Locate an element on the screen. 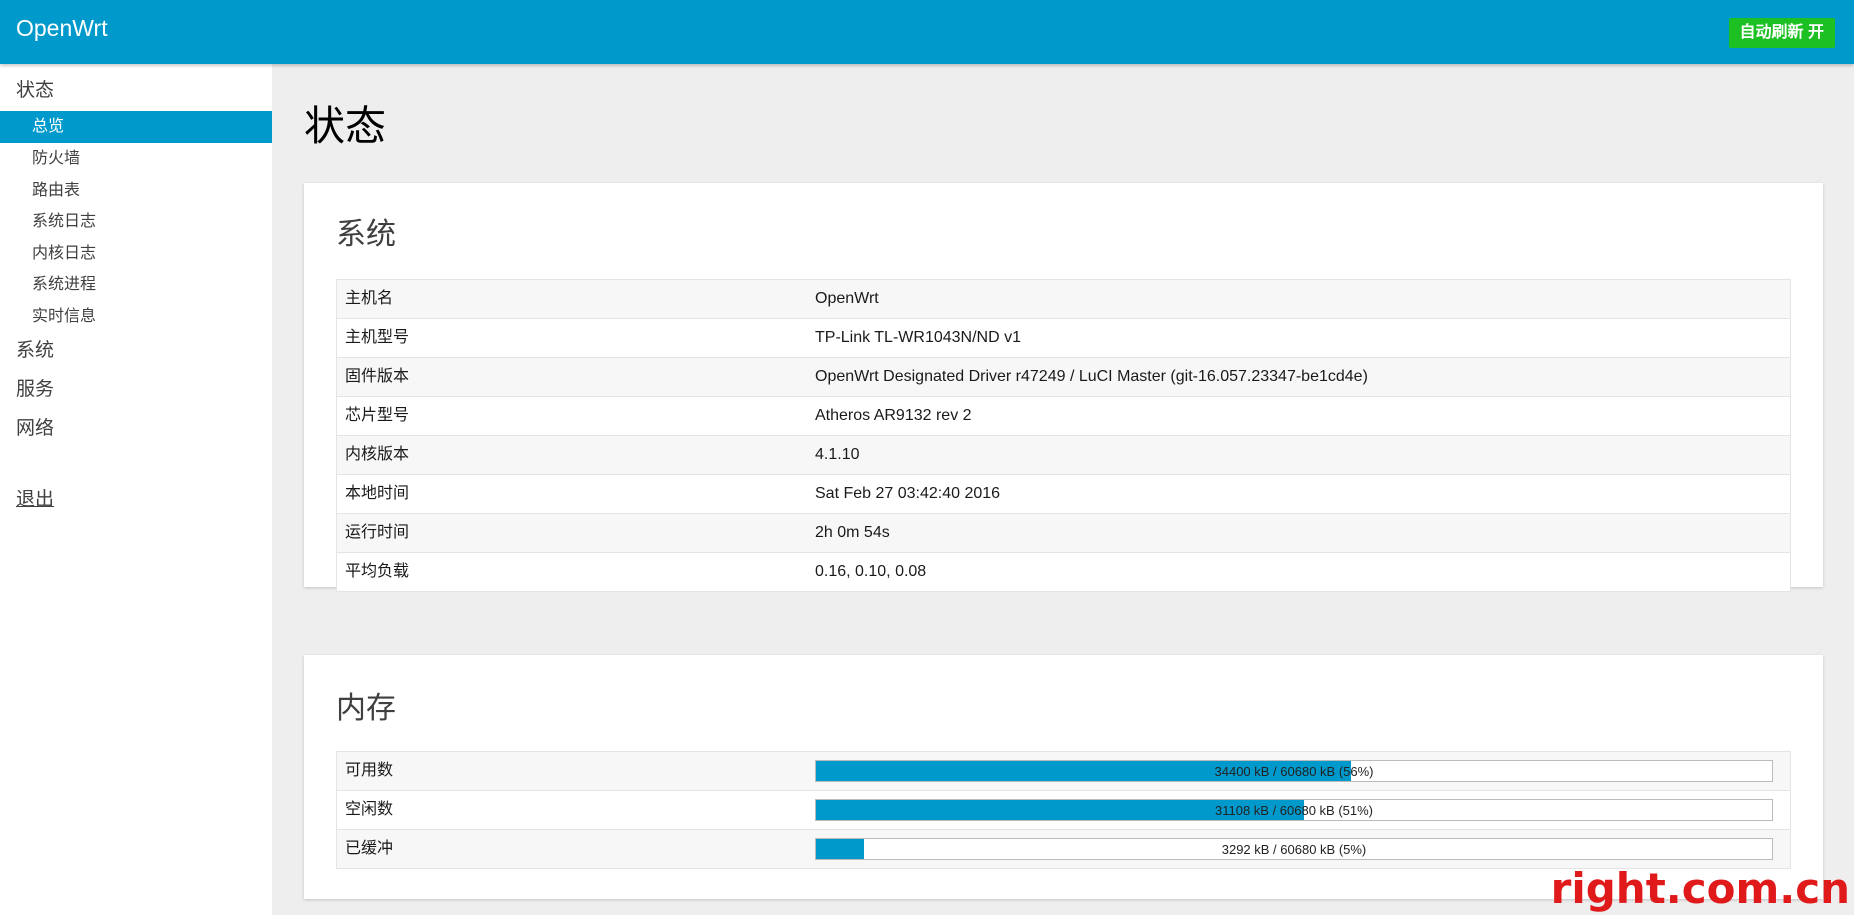 Image resolution: width=1854 pixels, height=915 pixels. row-value: 34400 kB / 60680 kB (56%) is located at coordinates (1302, 771).